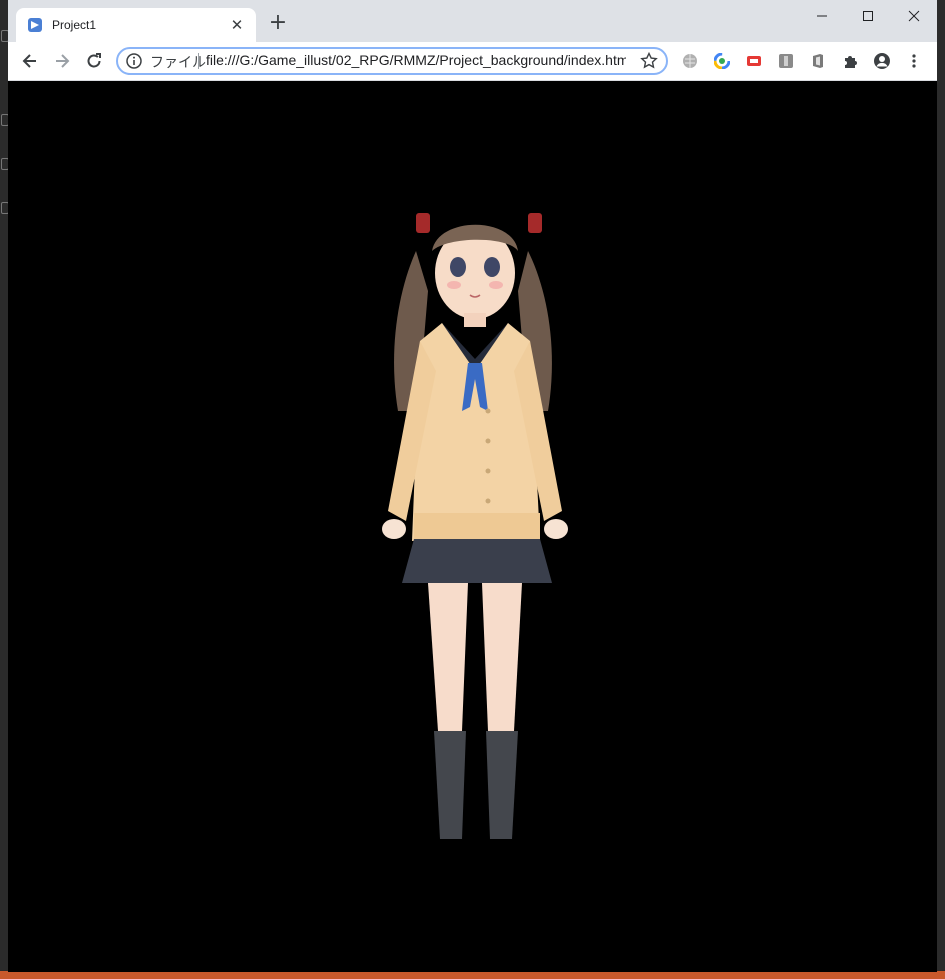 Image resolution: width=945 pixels, height=979 pixels. What do you see at coordinates (941, 489) in the screenshot?
I see `right-editor-strip` at bounding box center [941, 489].